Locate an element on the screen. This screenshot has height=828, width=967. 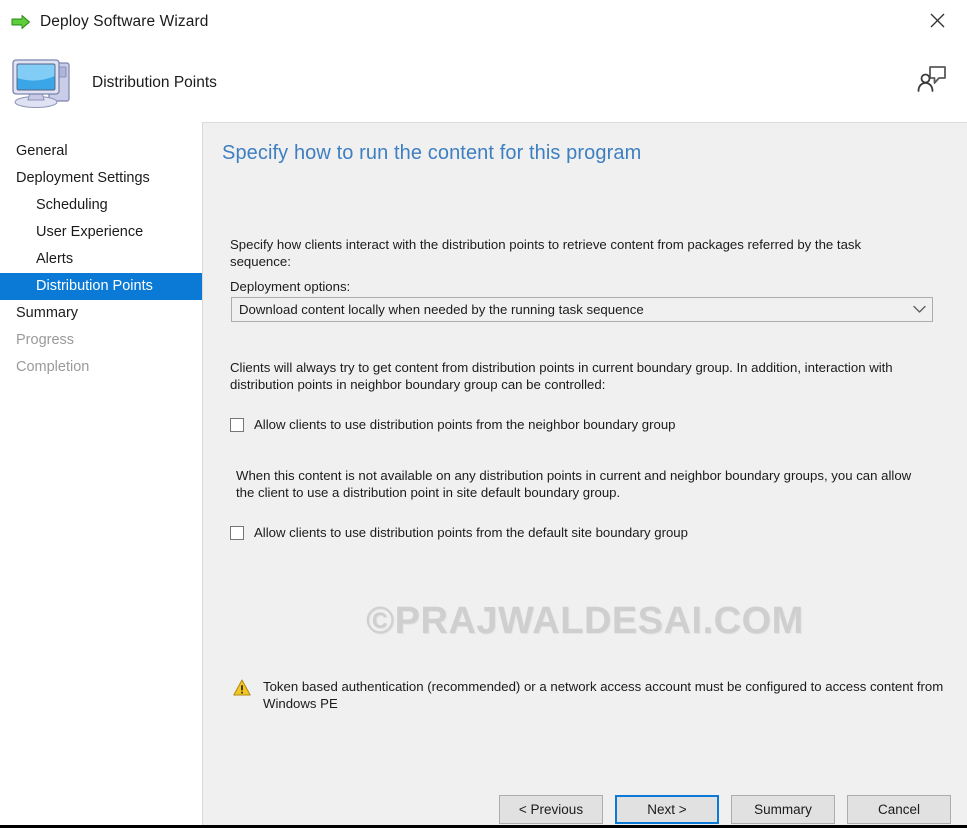
sidebar-item-completion: Completion is located at coordinates (53, 367).